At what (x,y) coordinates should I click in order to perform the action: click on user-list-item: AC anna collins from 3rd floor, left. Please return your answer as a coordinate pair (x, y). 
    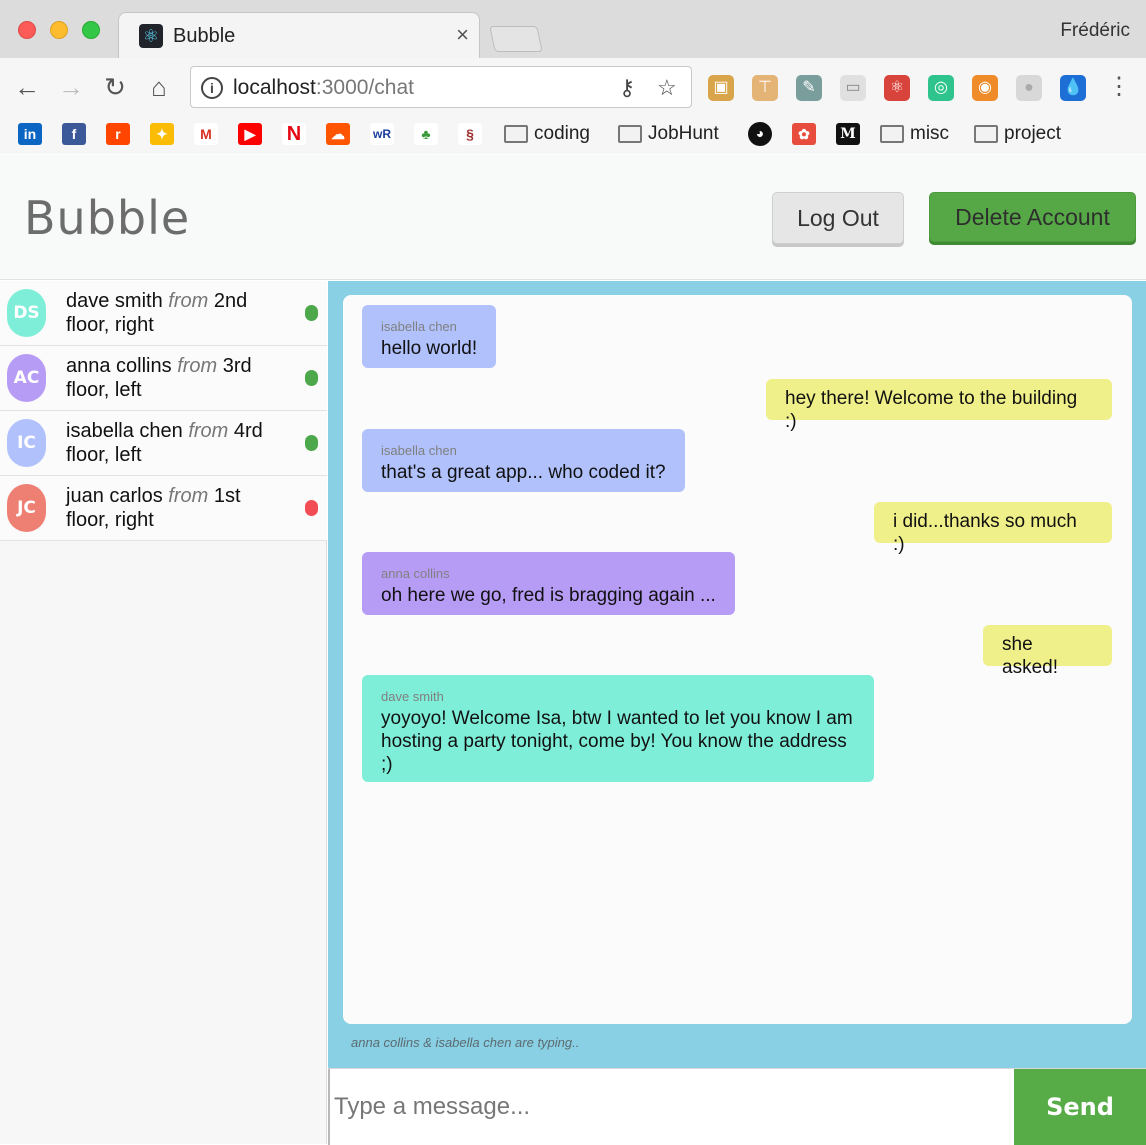
    Looking at the image, I should click on (163, 378).